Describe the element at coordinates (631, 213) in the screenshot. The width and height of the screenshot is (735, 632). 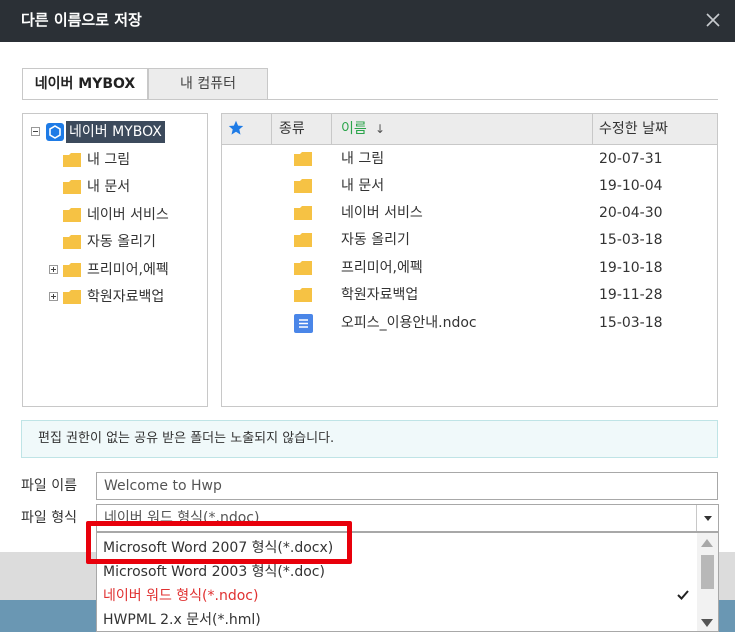
I see `file-date: 20-04-30` at that location.